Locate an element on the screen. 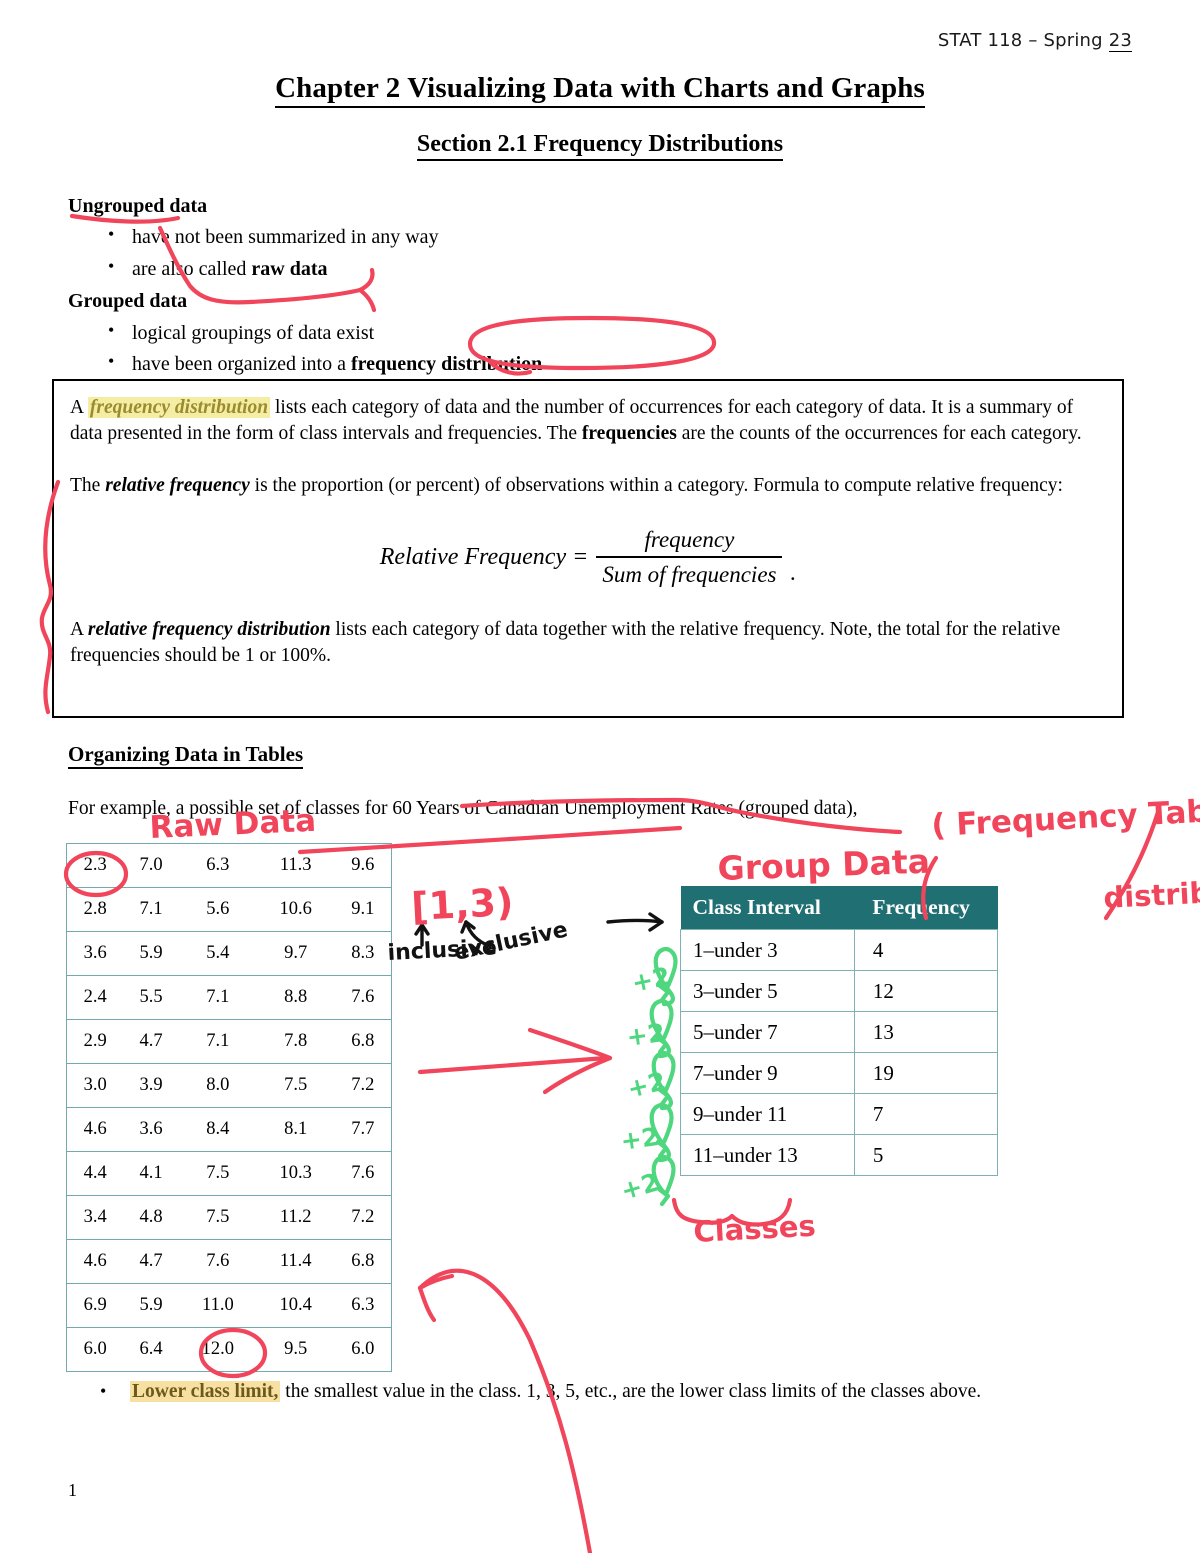 The image size is (1200, 1553). section-title: Section 2.1 Frequency Distributions is located at coordinates (600, 146).